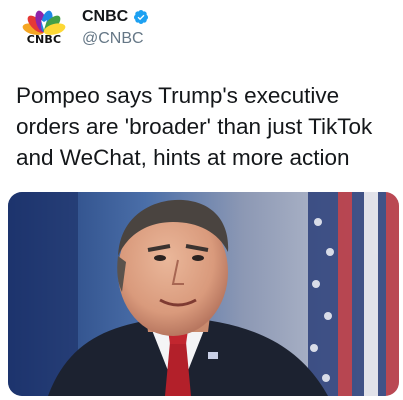 The image size is (403, 400). Describe the element at coordinates (105, 17) in the screenshot. I see `display-name: CNBC` at that location.